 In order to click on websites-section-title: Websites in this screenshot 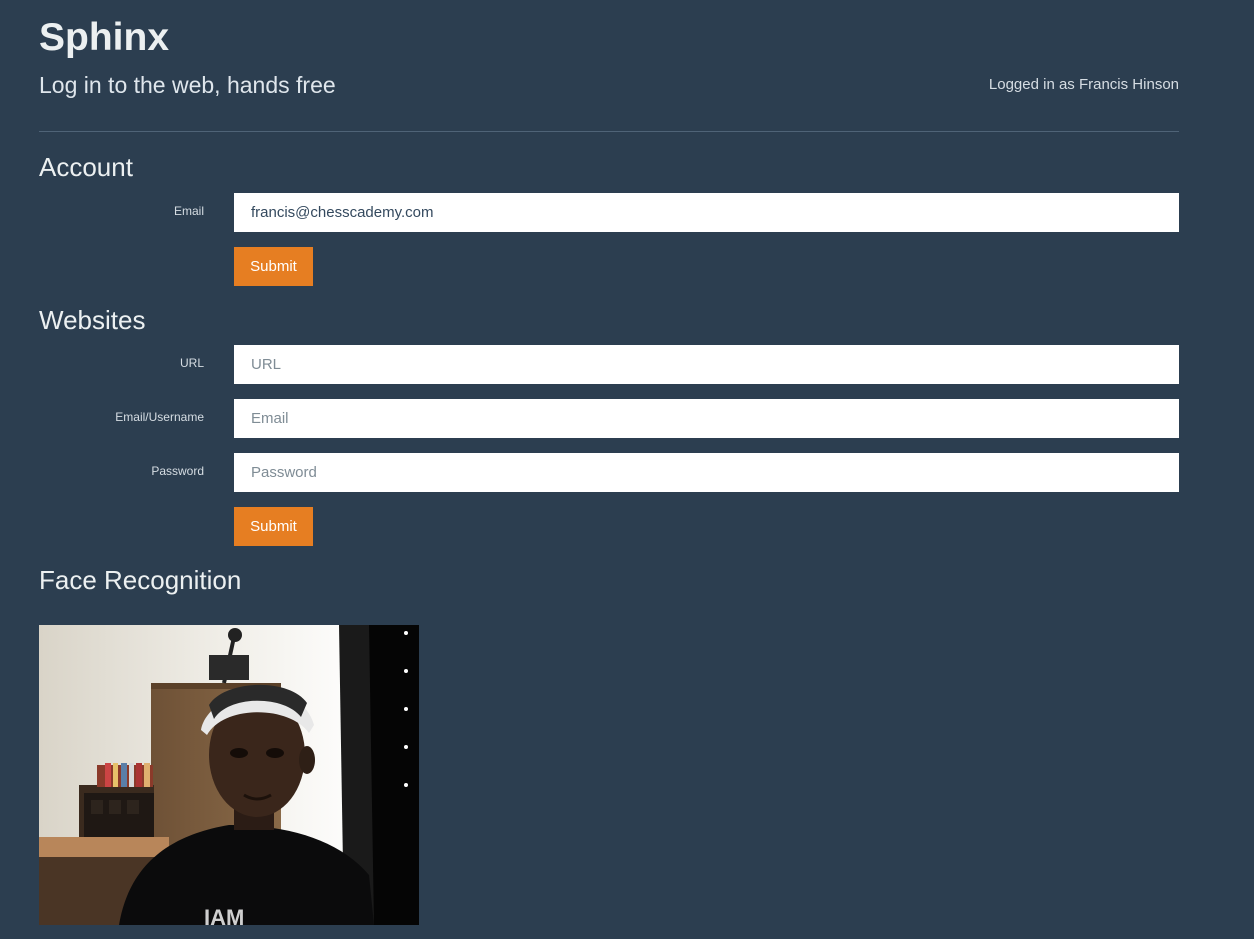, I will do `click(92, 320)`.